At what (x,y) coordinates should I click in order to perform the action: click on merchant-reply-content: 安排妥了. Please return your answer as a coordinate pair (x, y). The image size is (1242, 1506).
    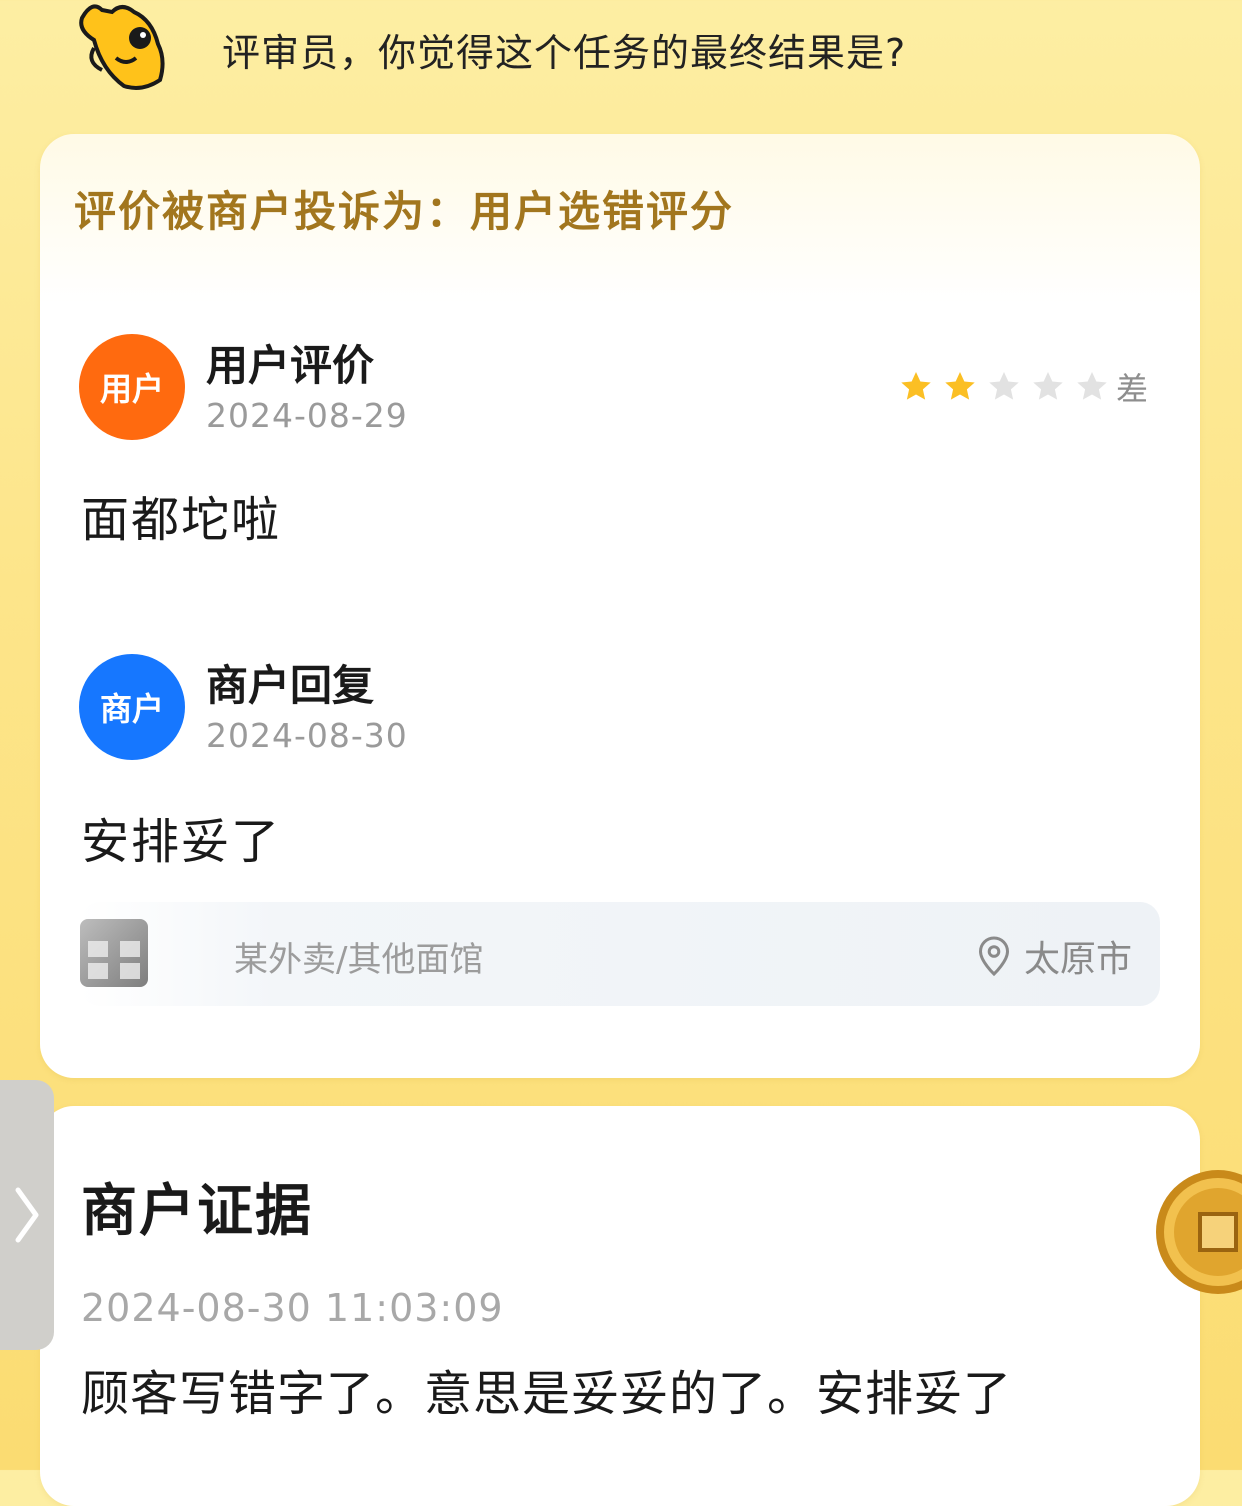
    Looking at the image, I should click on (181, 842).